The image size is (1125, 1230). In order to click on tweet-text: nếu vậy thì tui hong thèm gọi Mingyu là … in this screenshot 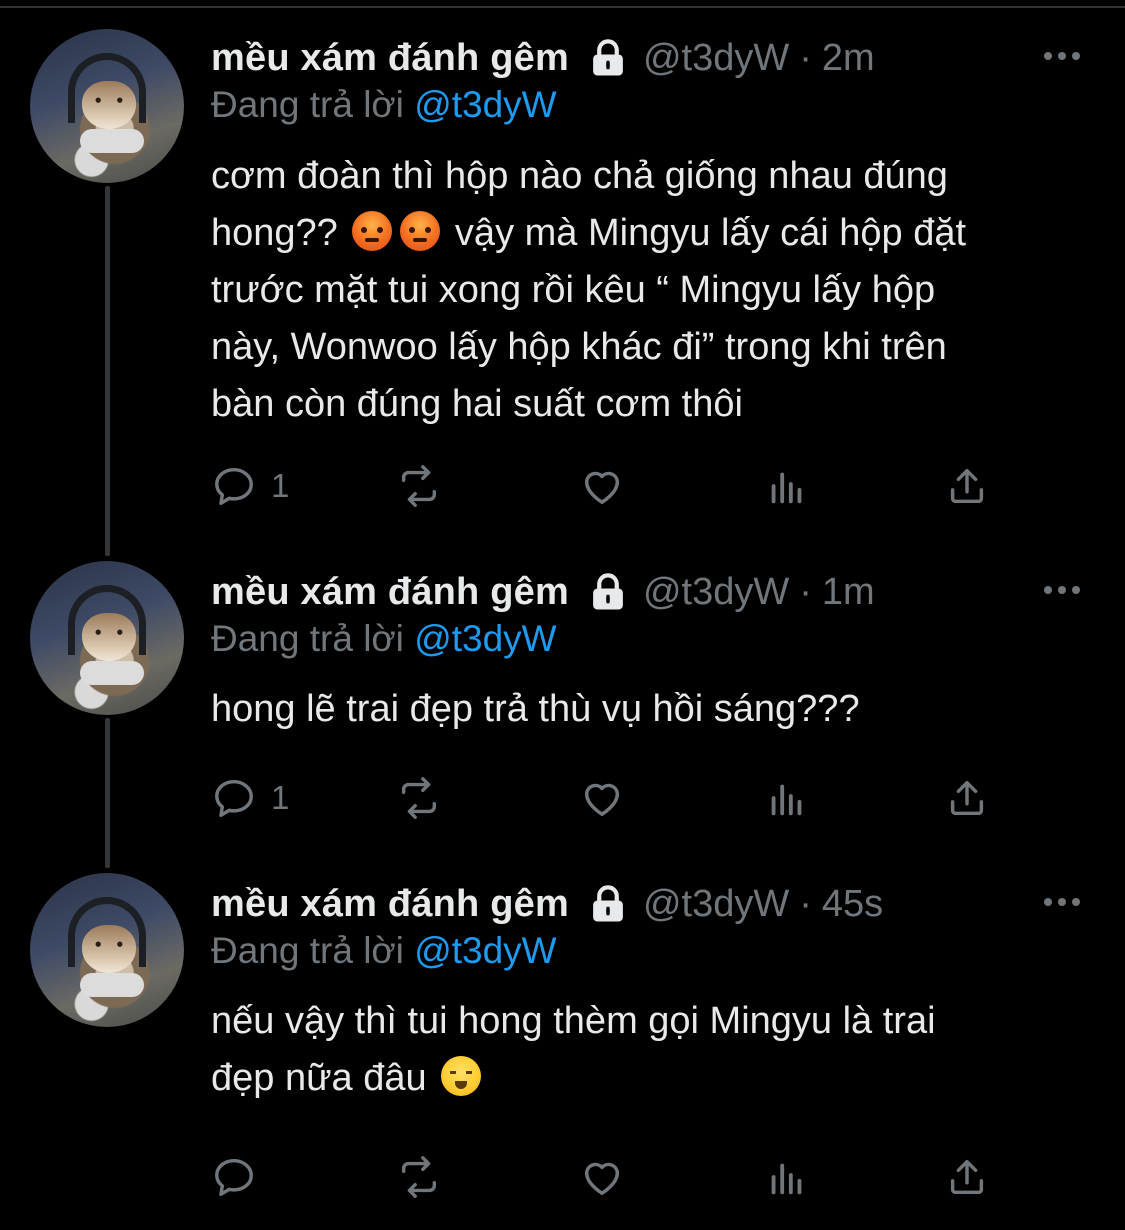, I will do `click(651, 1050)`.